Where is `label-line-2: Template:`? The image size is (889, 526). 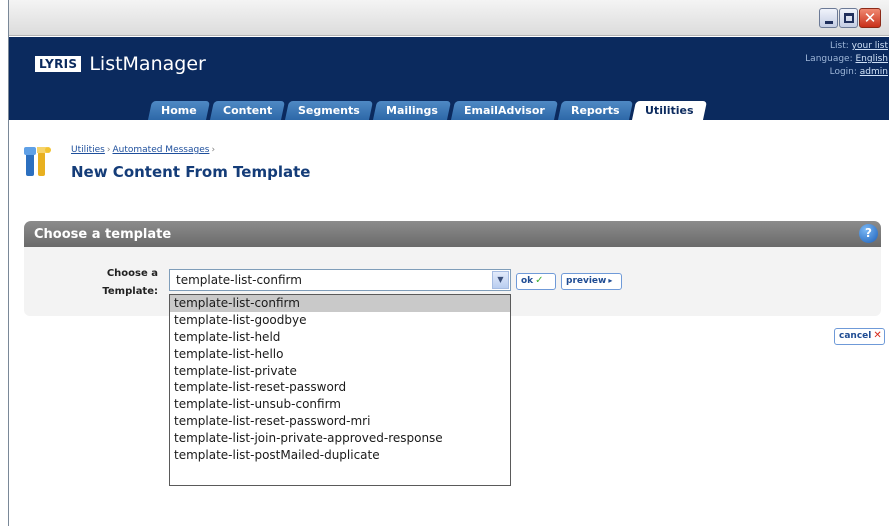 label-line-2: Template: is located at coordinates (130, 291).